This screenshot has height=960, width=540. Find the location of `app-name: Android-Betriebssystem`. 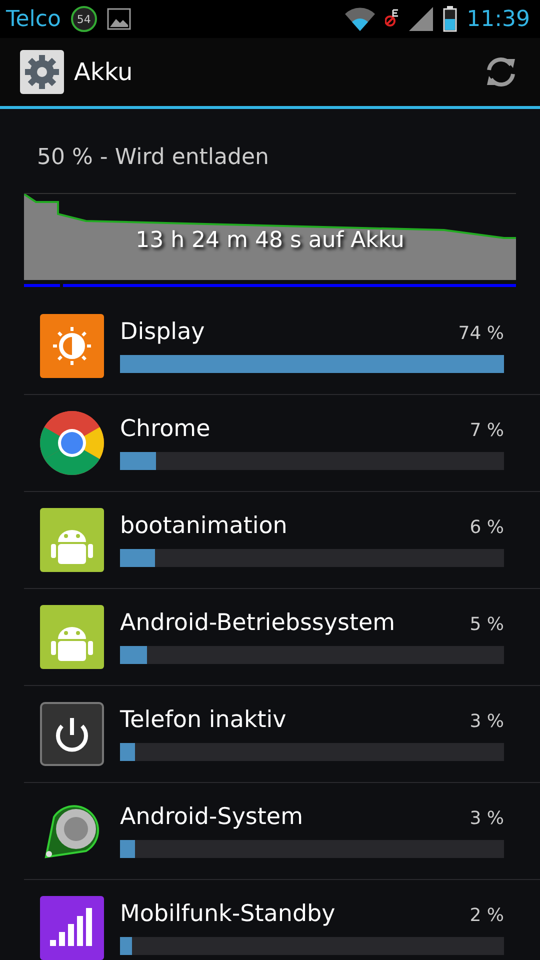

app-name: Android-Betriebssystem is located at coordinates (258, 623).